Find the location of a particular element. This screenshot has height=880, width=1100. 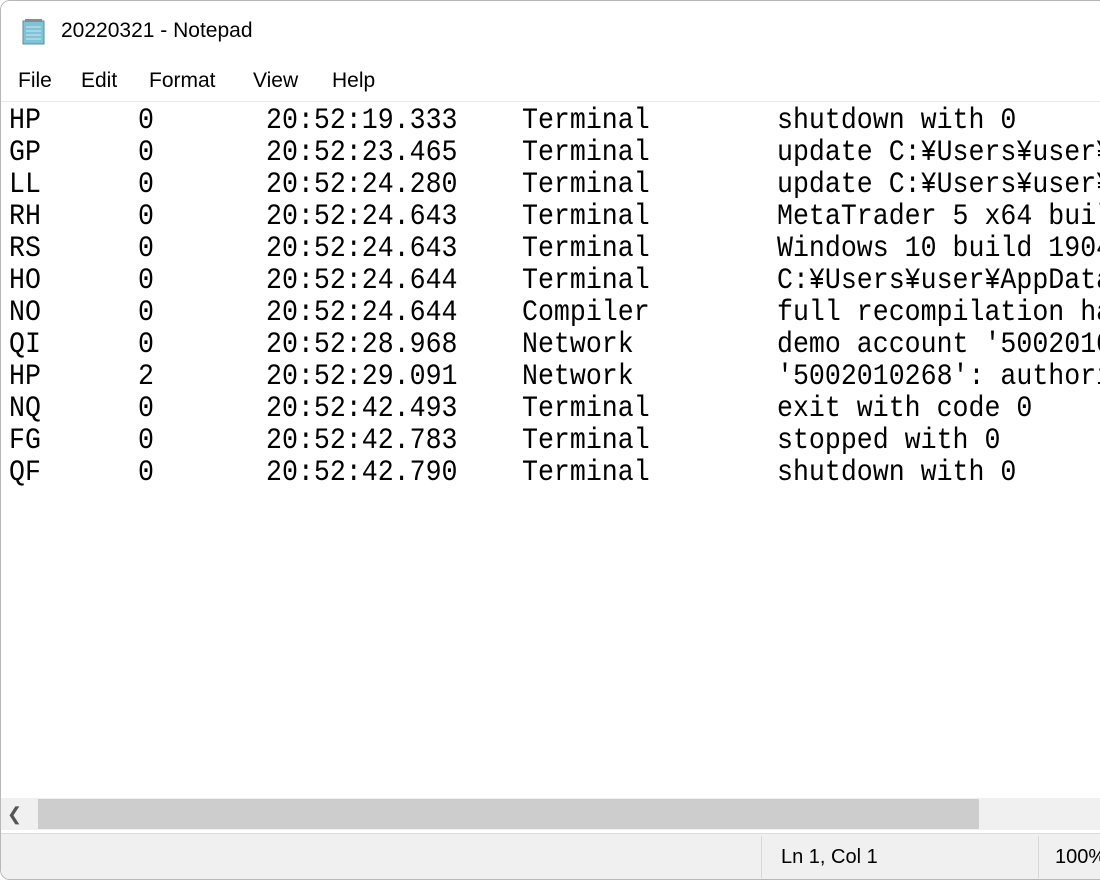

menu-help: Help is located at coordinates (353, 81).